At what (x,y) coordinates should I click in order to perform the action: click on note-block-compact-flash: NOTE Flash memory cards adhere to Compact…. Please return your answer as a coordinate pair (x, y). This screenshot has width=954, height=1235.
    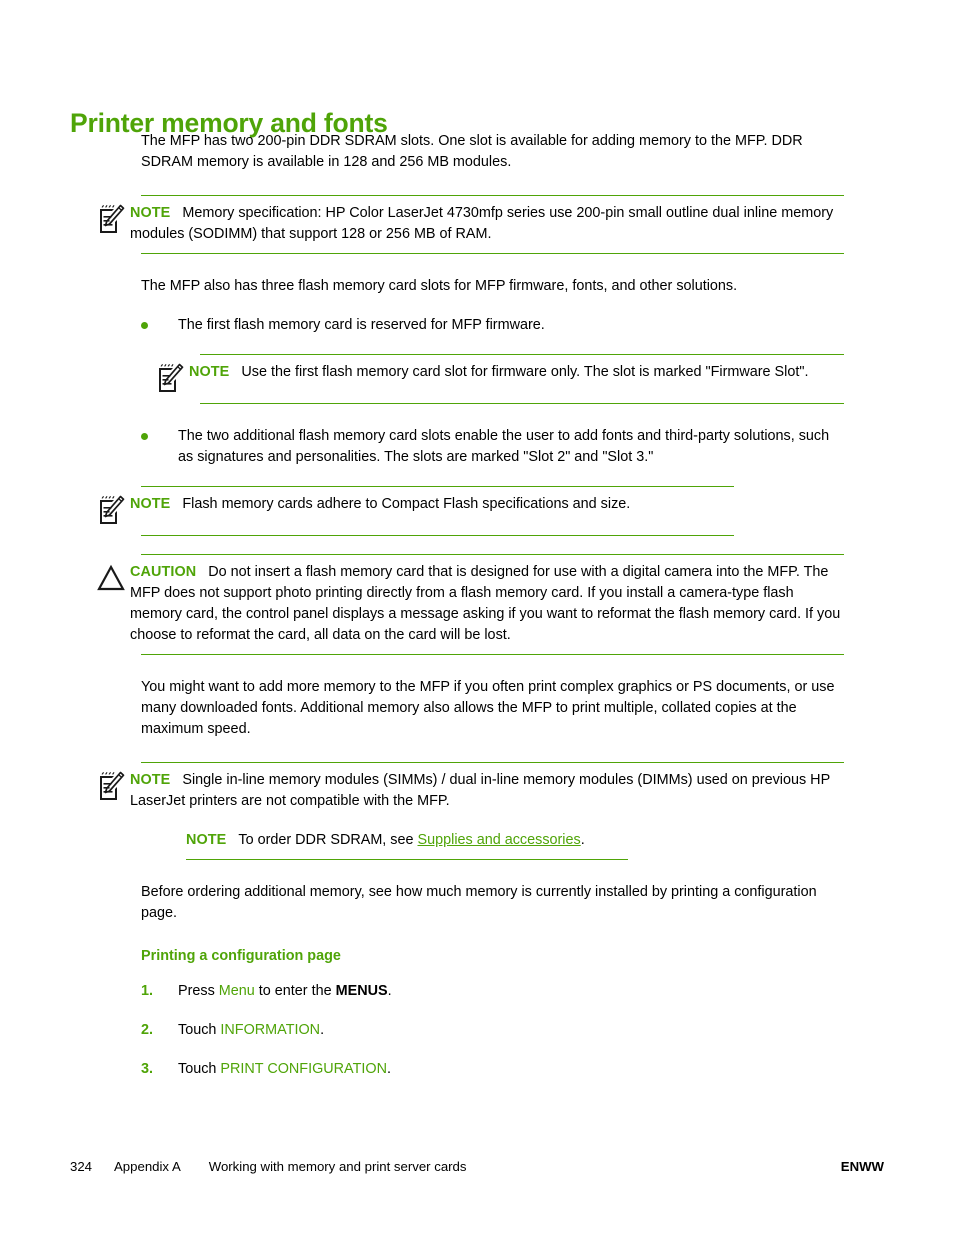
    Looking at the image, I should click on (417, 511).